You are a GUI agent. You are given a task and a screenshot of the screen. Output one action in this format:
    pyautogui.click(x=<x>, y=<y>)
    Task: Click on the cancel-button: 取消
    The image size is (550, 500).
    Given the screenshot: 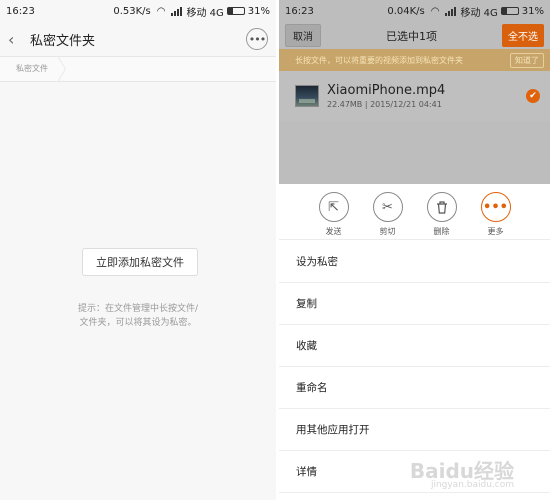 What is the action you would take?
    pyautogui.click(x=303, y=35)
    